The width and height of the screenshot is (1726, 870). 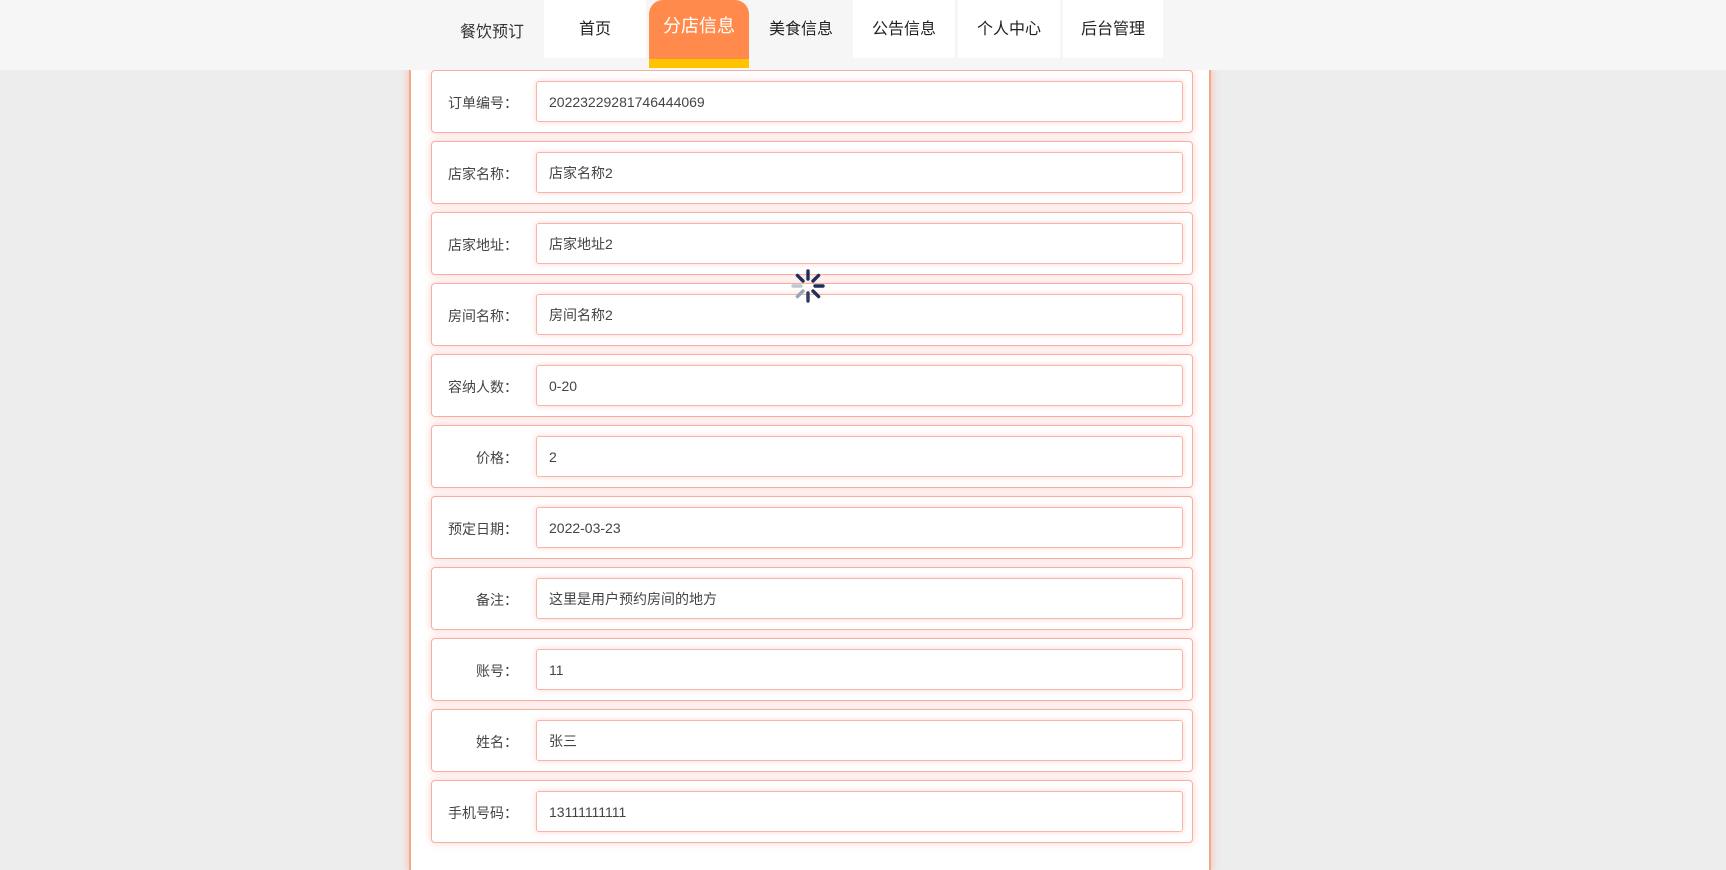 I want to click on nav-home: 首页, so click(x=595, y=29).